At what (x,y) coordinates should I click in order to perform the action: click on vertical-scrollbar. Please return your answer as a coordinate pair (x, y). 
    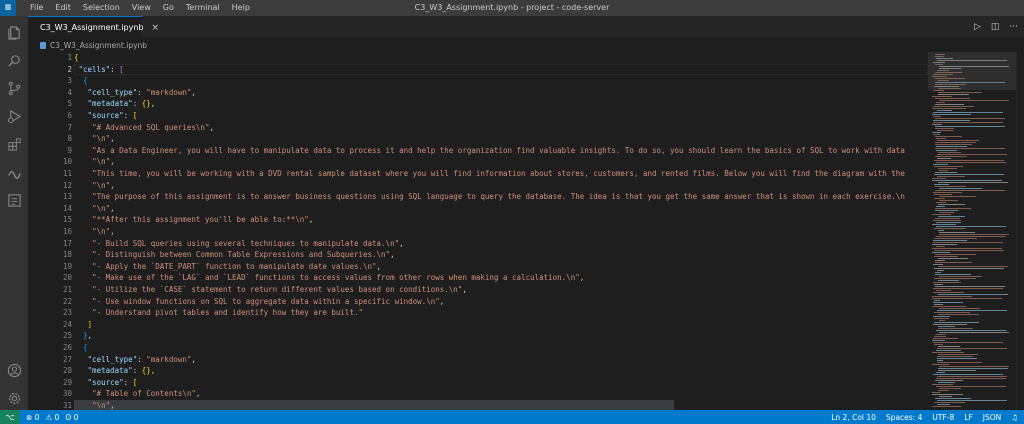
    Looking at the image, I should click on (1020, 231).